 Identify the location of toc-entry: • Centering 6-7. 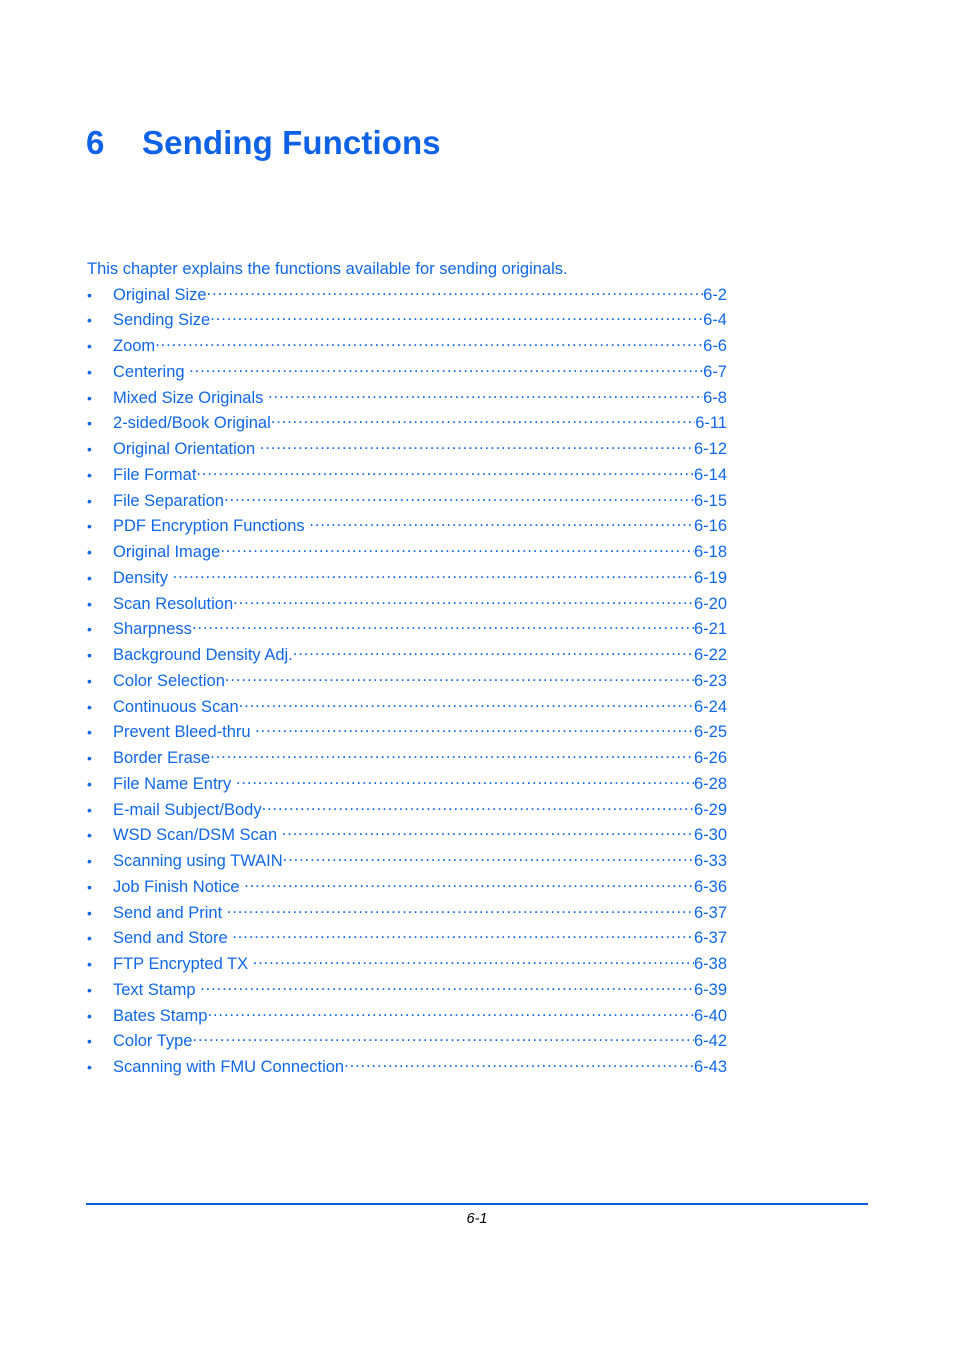
(407, 373).